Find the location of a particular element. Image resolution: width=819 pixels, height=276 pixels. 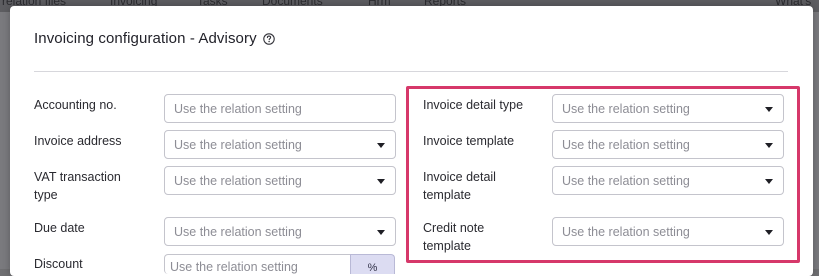

accounting-no-input: Use the relation setting is located at coordinates (280, 108).